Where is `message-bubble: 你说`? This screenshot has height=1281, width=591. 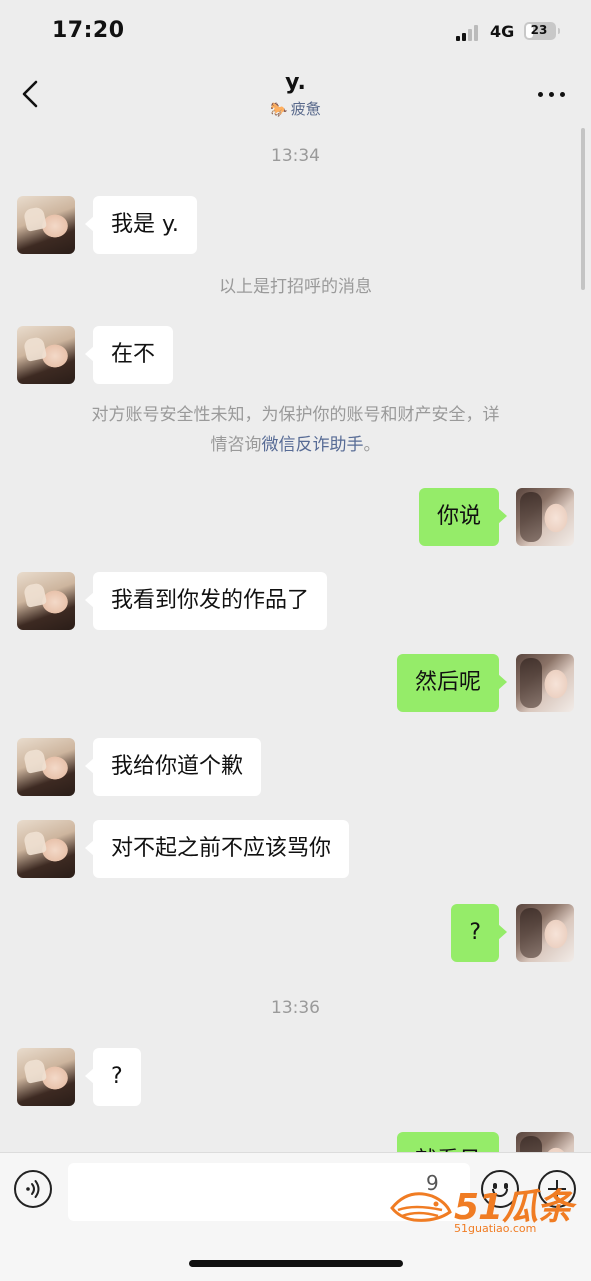
message-bubble: 你说 is located at coordinates (463, 517).